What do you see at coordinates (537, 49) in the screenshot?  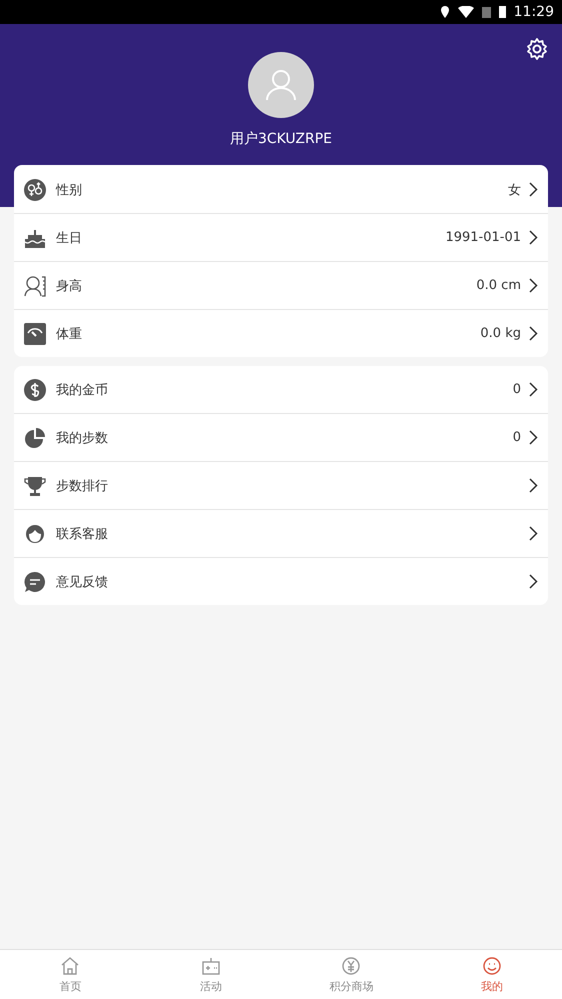 I see `settings-icon` at bounding box center [537, 49].